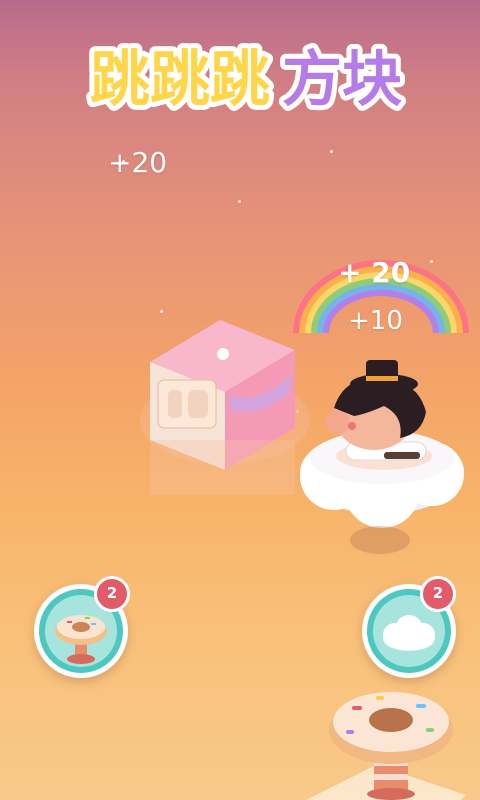  I want to click on game-title-logo: 跳跳跳 方块, so click(247, 80).